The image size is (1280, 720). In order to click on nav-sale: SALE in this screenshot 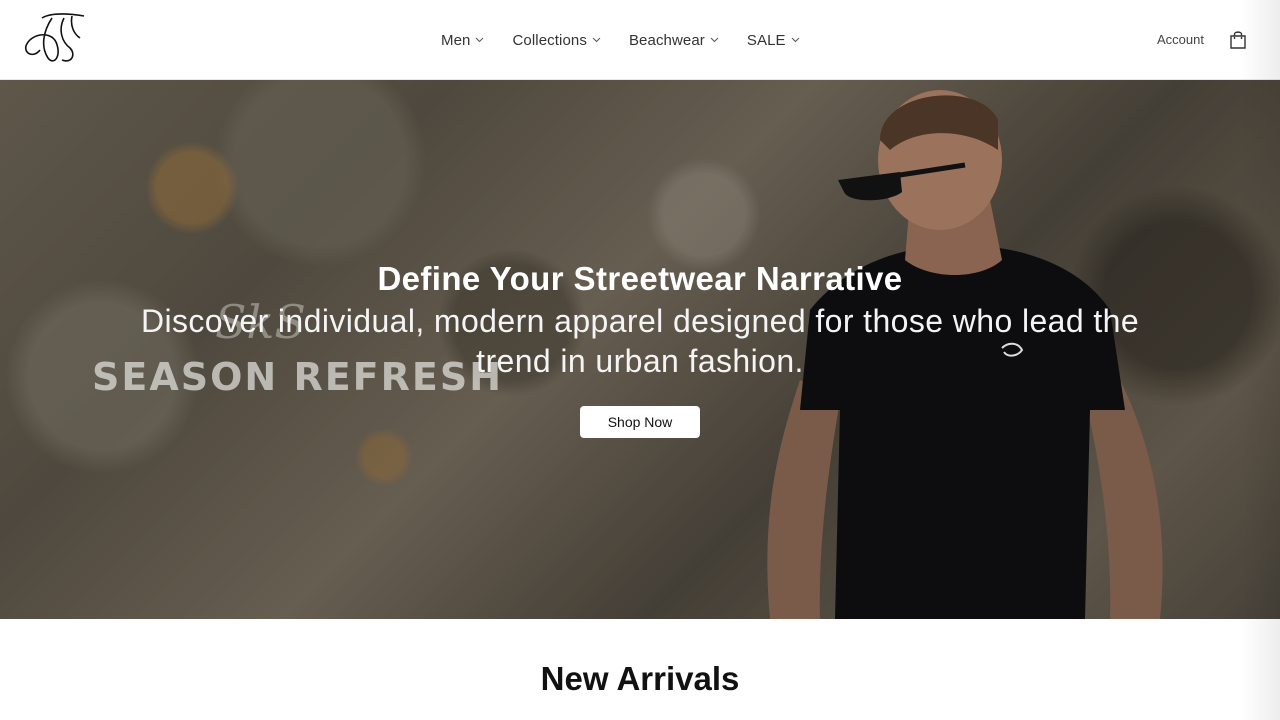, I will do `click(773, 40)`.